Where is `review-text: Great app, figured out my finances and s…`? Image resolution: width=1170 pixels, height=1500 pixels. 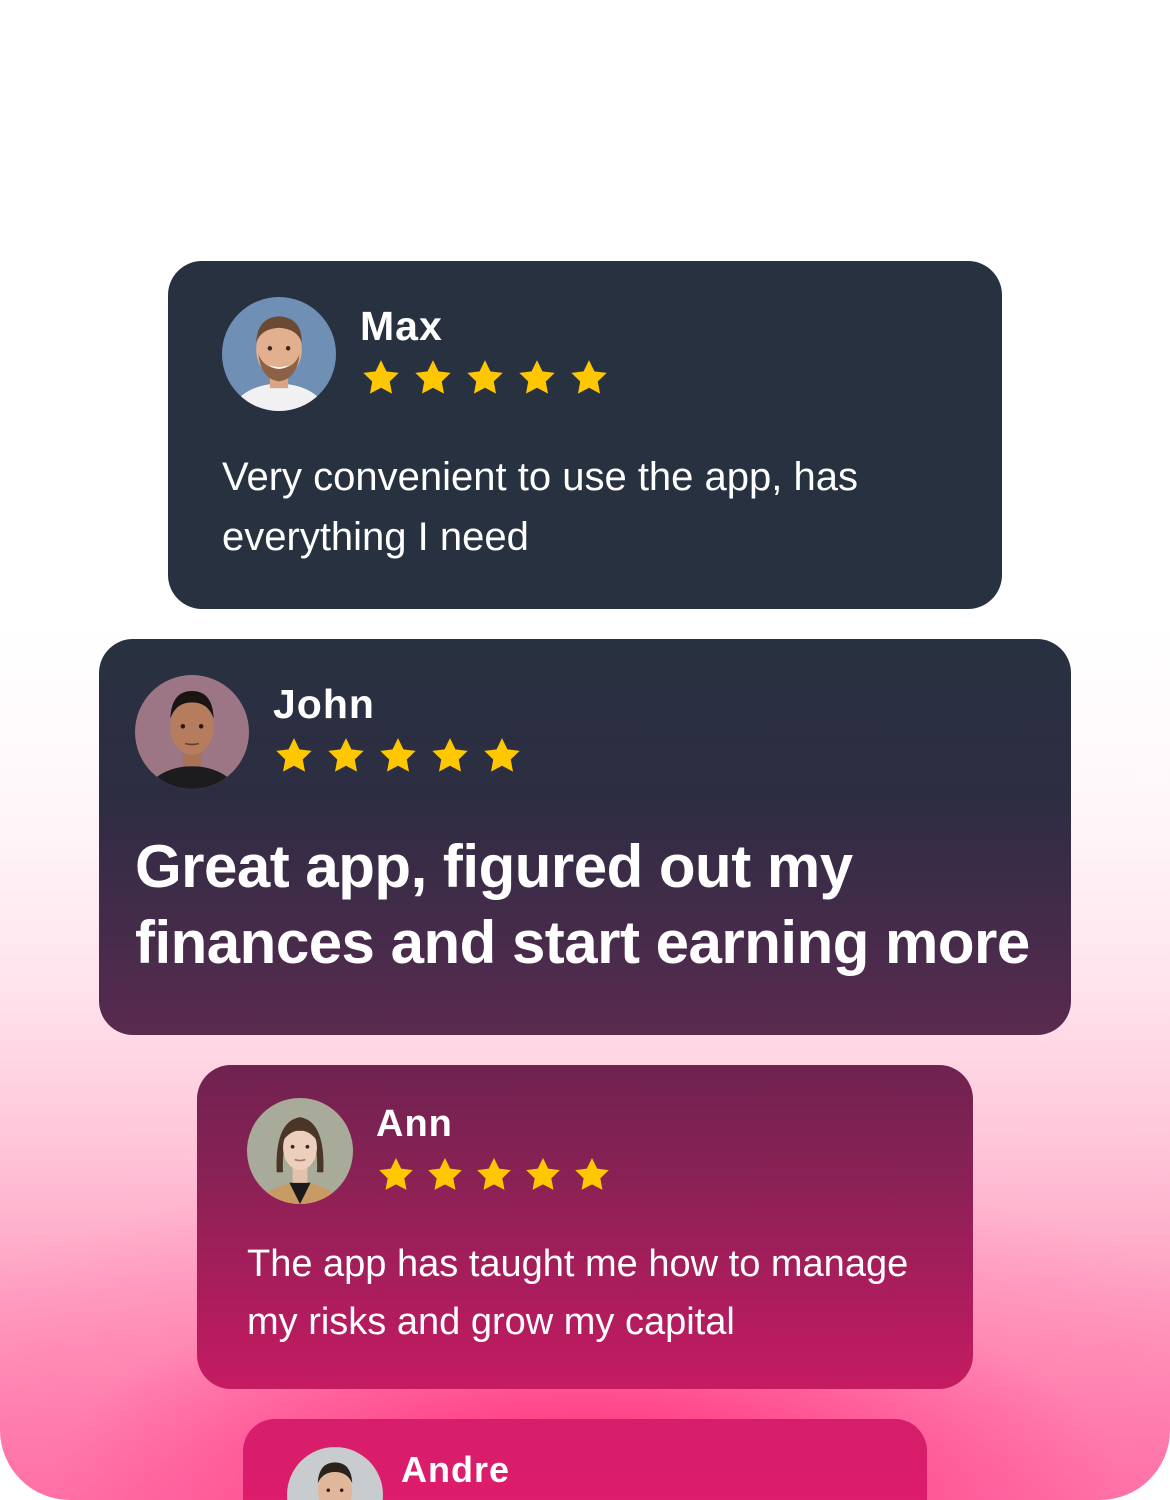 review-text: Great app, figured out my finances and s… is located at coordinates (582, 904).